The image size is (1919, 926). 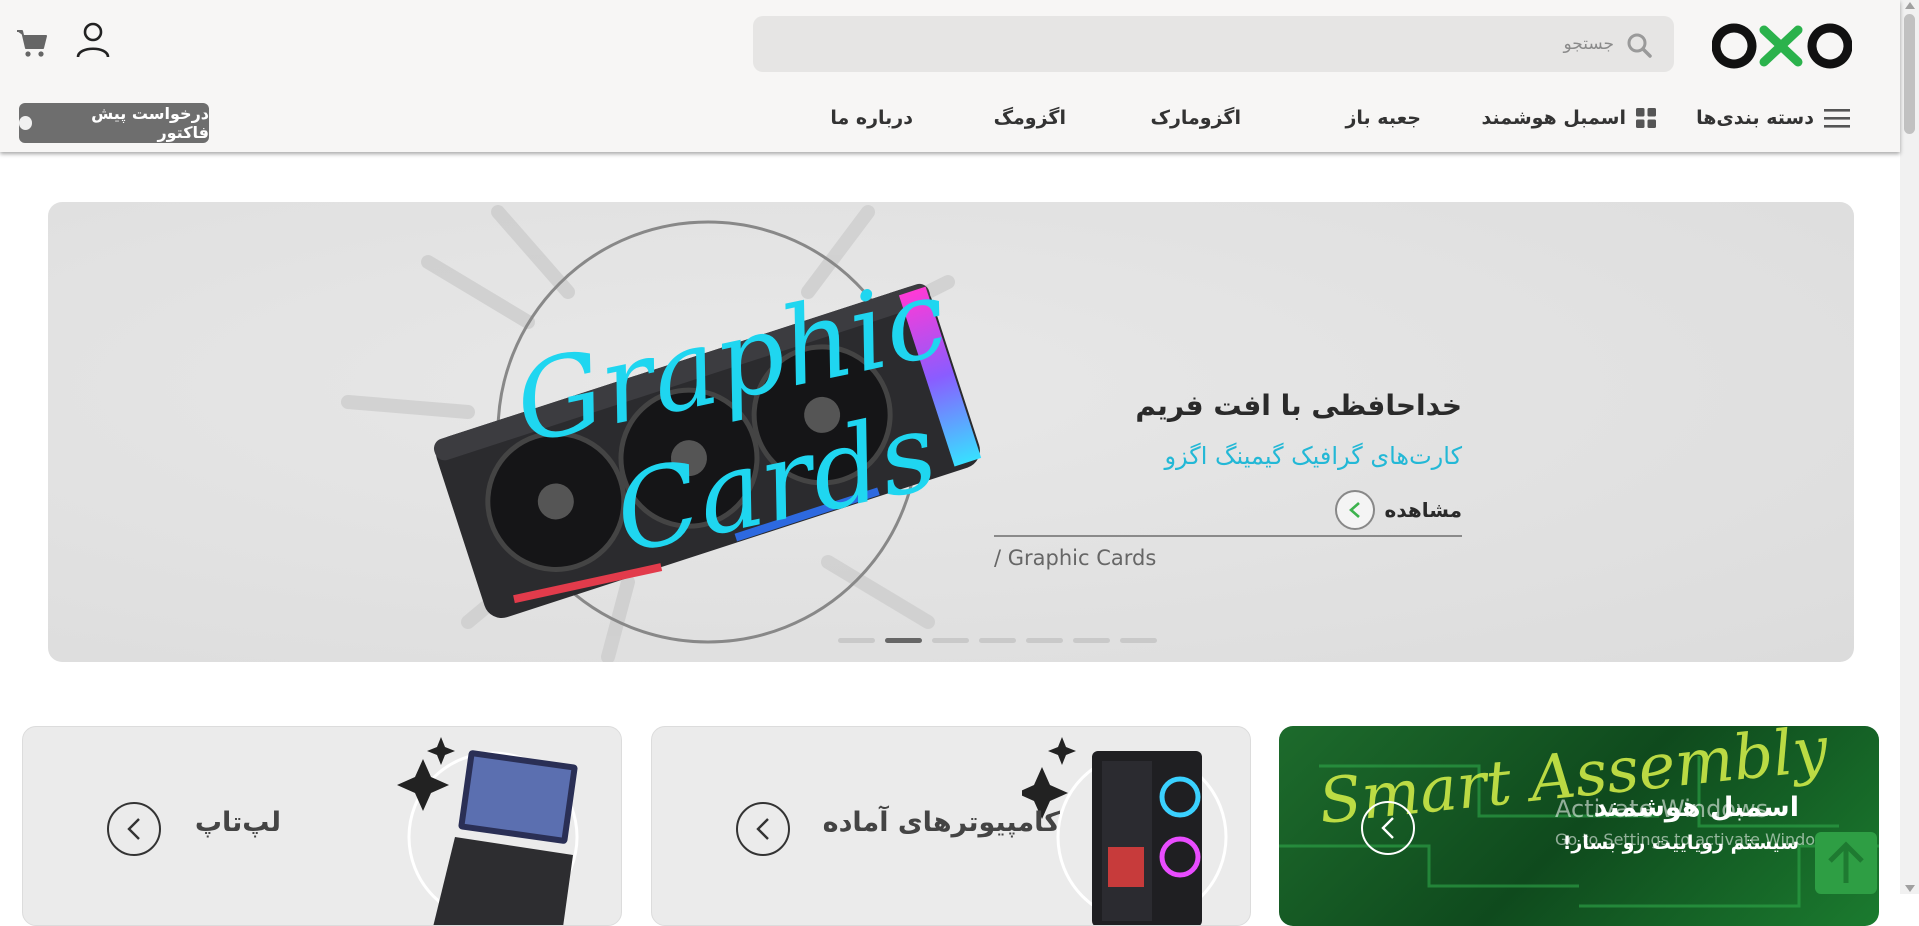 I want to click on hero-subtitle: کارت‌های گرافیک گیمینگ اگزو, so click(x=1313, y=456).